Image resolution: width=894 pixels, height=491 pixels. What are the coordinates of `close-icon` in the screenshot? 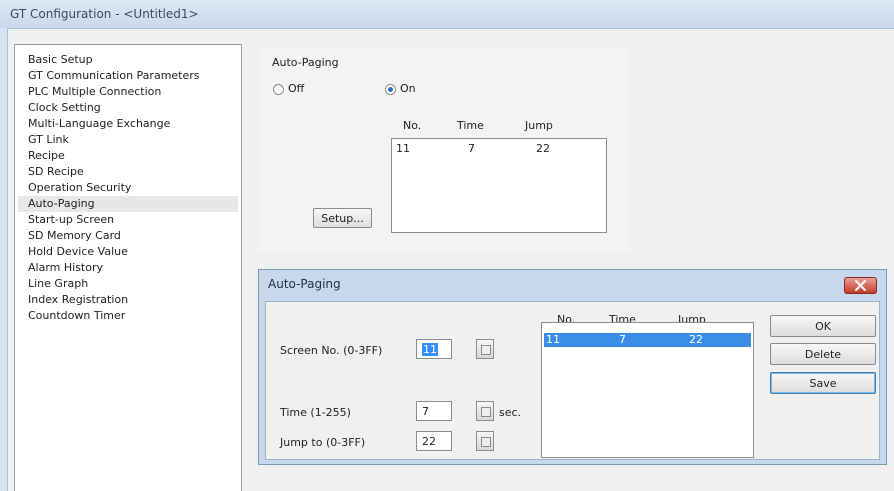 It's located at (860, 285).